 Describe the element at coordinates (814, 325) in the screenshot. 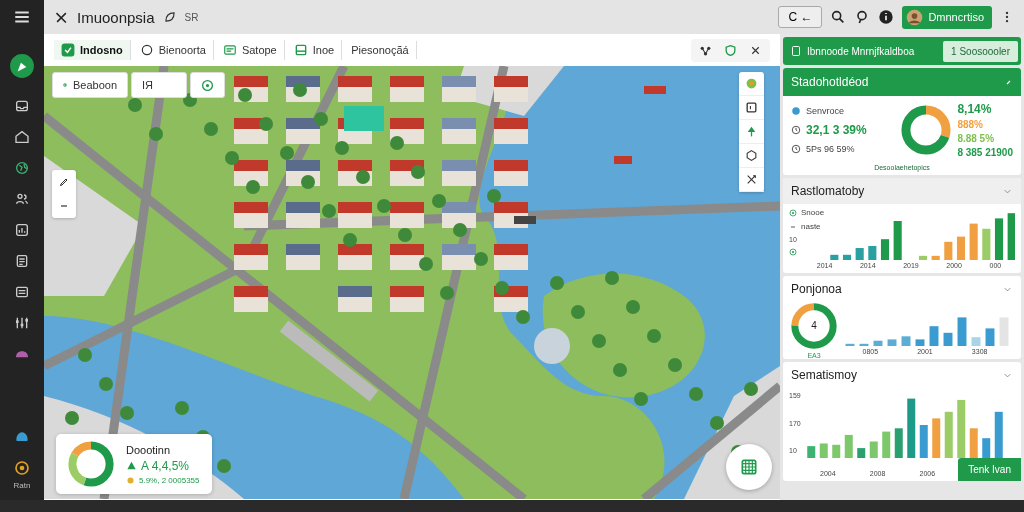

I see `donut-value: 4` at that location.